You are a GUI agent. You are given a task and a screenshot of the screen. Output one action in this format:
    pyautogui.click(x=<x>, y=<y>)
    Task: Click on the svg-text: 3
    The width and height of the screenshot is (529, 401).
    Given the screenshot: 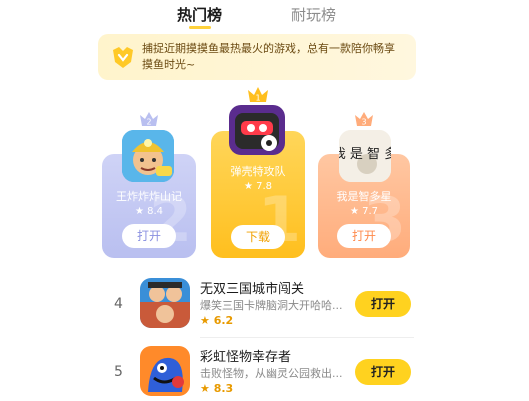 What is the action you would take?
    pyautogui.click(x=363, y=122)
    